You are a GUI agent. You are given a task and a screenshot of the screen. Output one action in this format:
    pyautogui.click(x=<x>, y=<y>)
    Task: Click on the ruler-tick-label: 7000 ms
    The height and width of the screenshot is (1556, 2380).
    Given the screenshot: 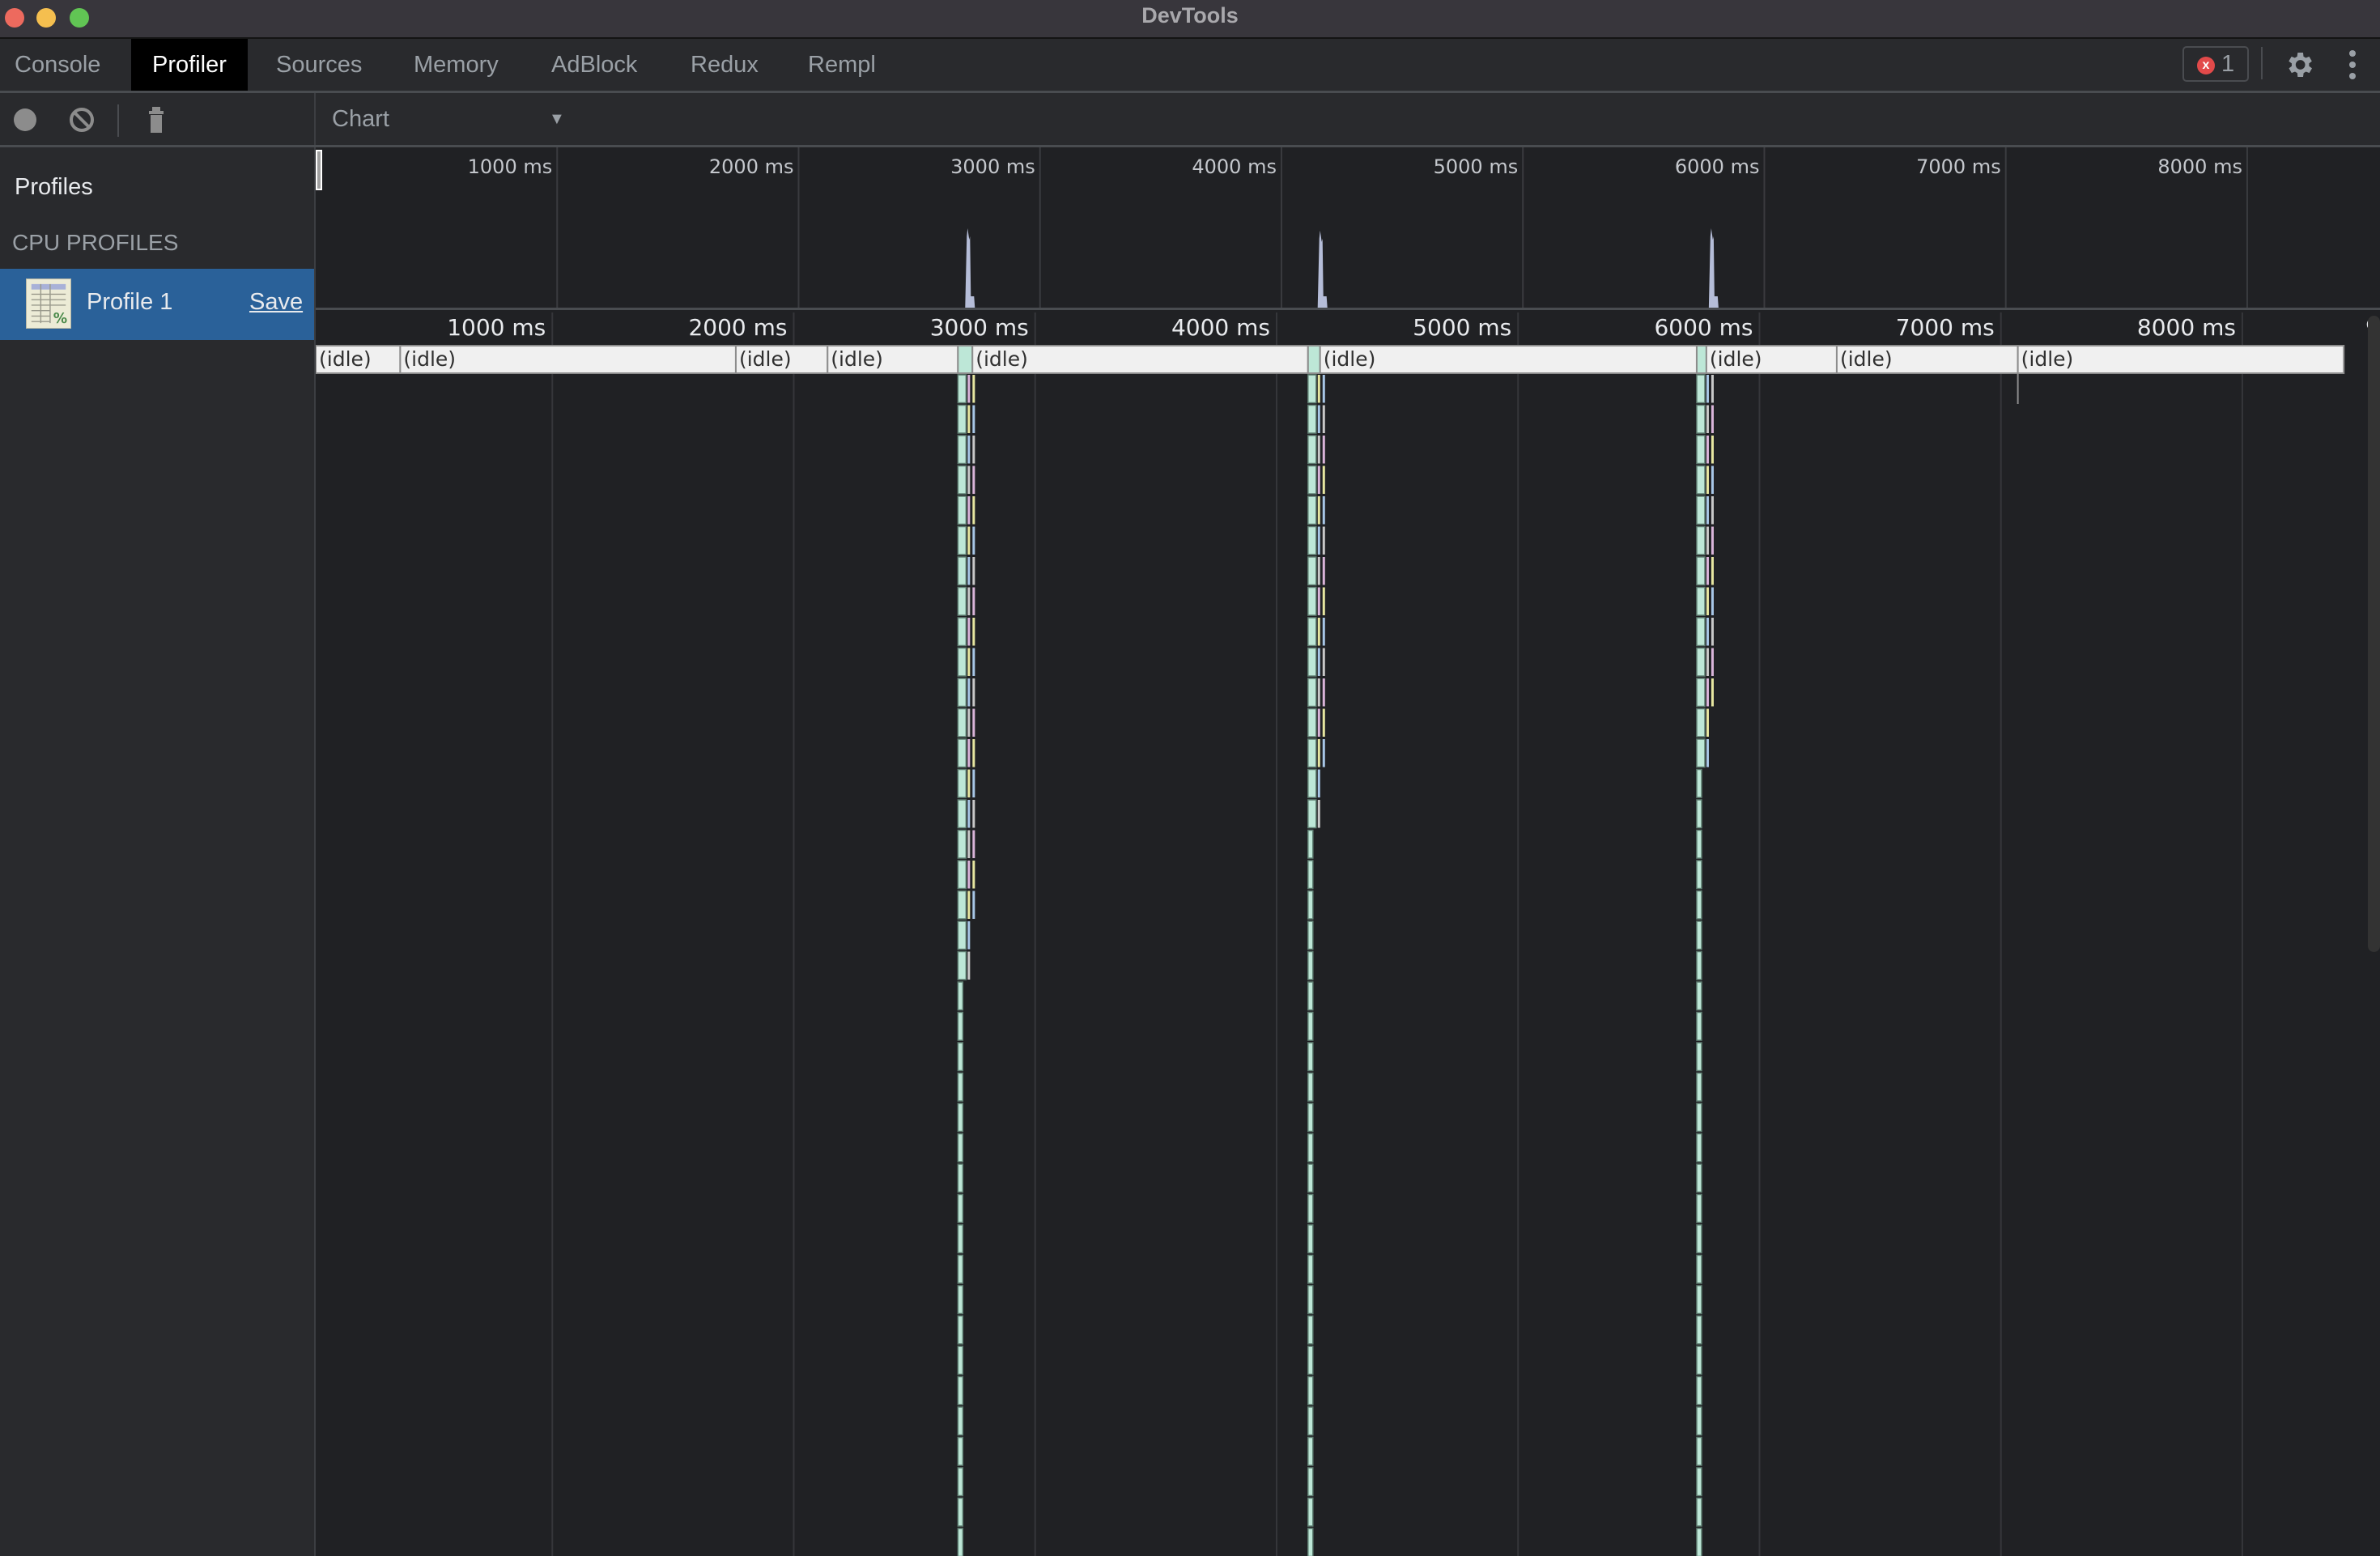 What is the action you would take?
    pyautogui.click(x=1946, y=327)
    